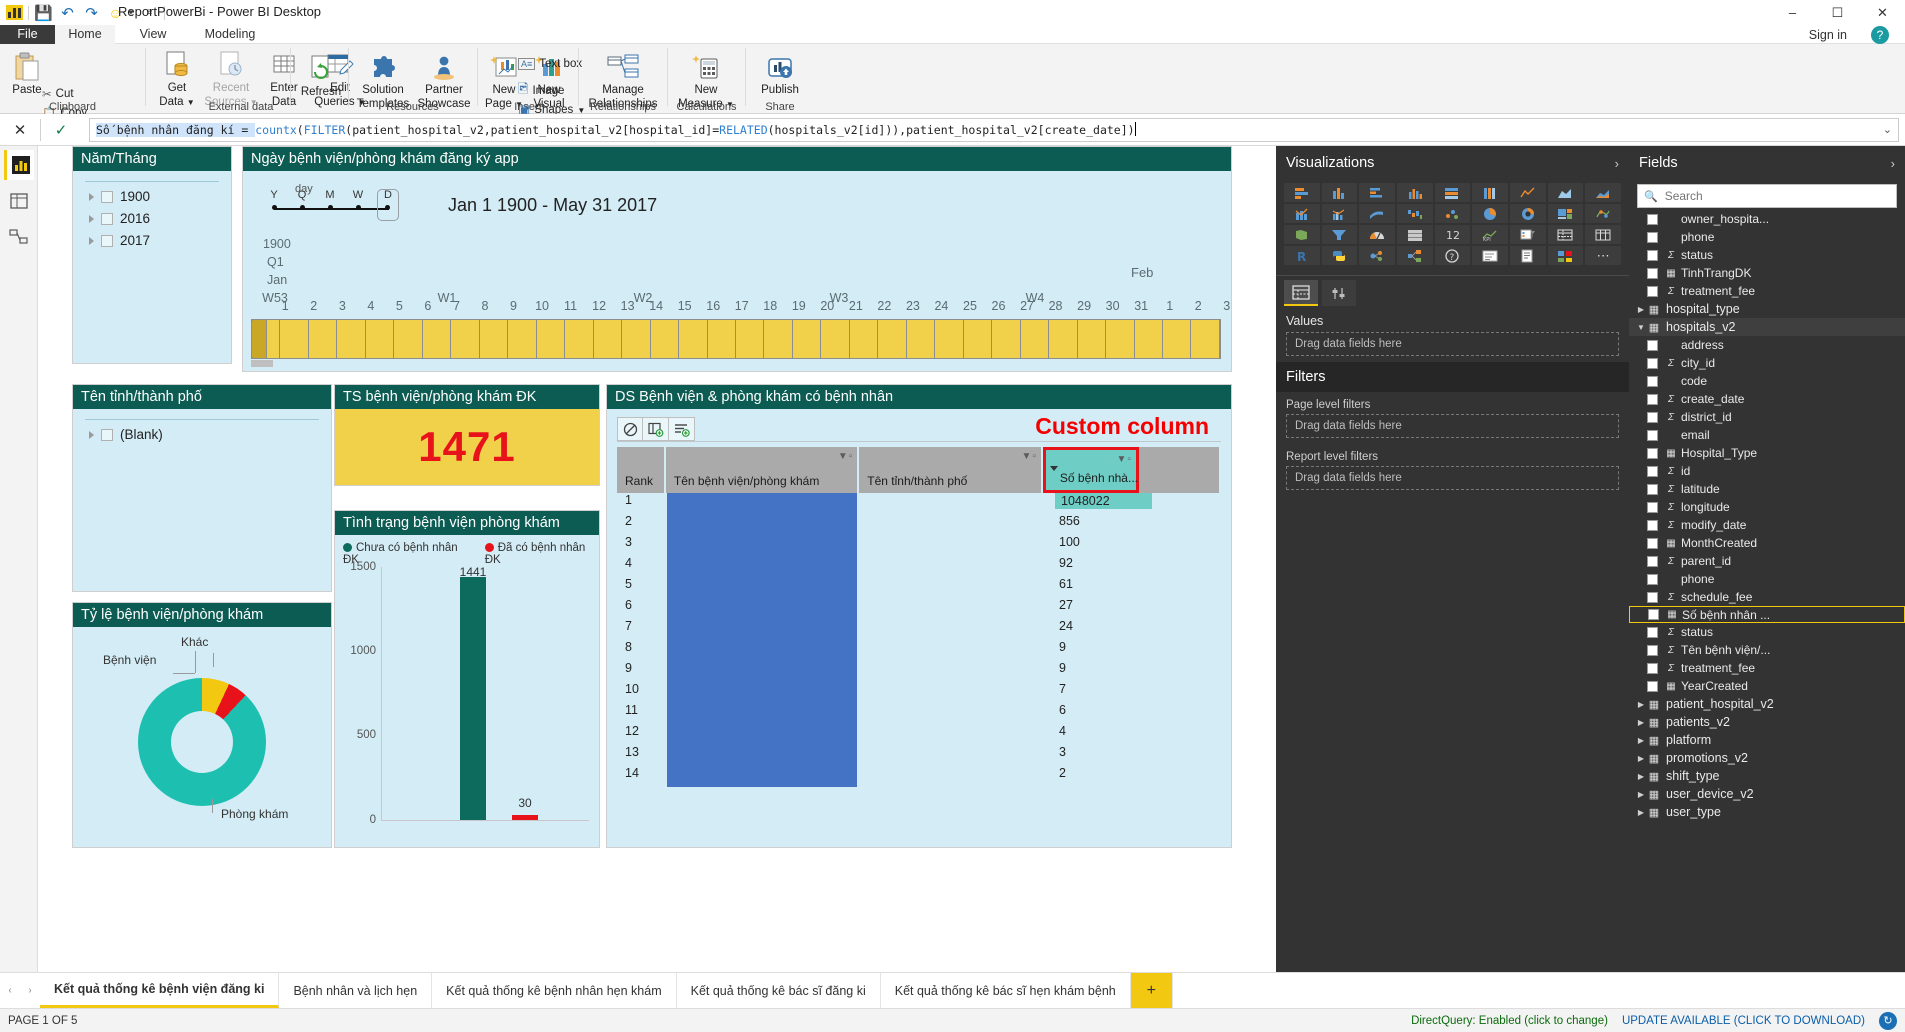 The image size is (1905, 1032). What do you see at coordinates (1837, 12) in the screenshot?
I see `maximize-button: ☐` at bounding box center [1837, 12].